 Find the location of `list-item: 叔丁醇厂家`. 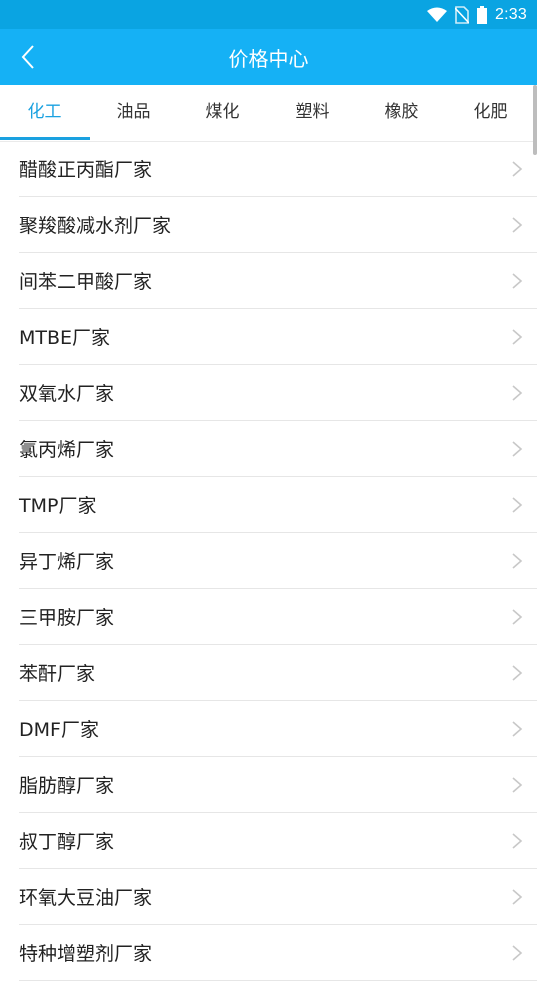

list-item: 叔丁醇厂家 is located at coordinates (278, 841).